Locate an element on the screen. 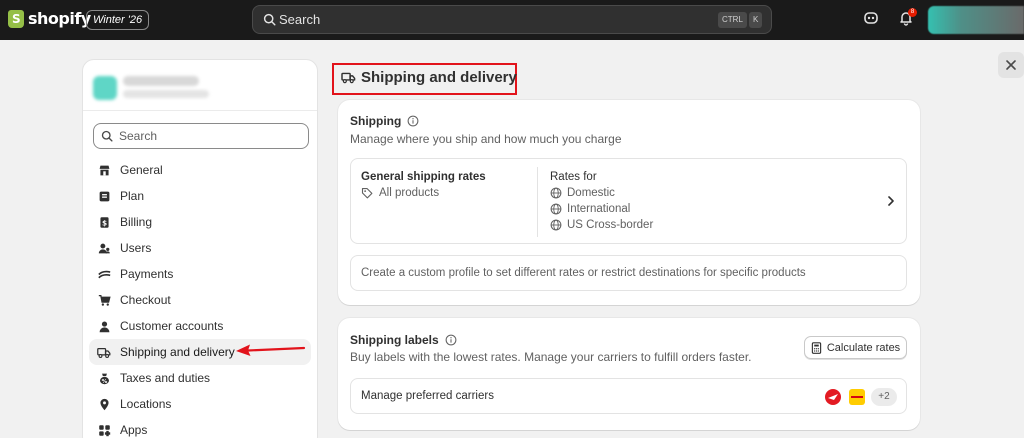 This screenshot has height=438, width=1024. sidebar-item-users: Users is located at coordinates (200, 248).